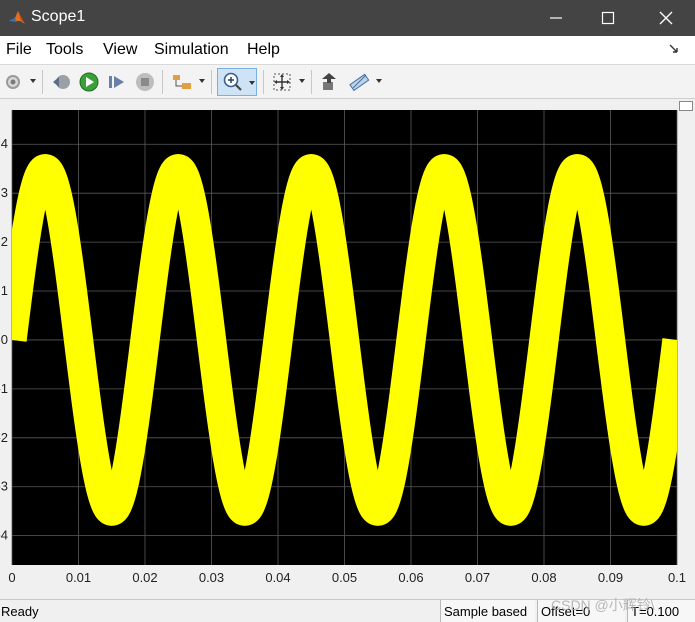 The height and width of the screenshot is (622, 695). Describe the element at coordinates (211, 577) in the screenshot. I see `x-tick-label: 0.03` at that location.